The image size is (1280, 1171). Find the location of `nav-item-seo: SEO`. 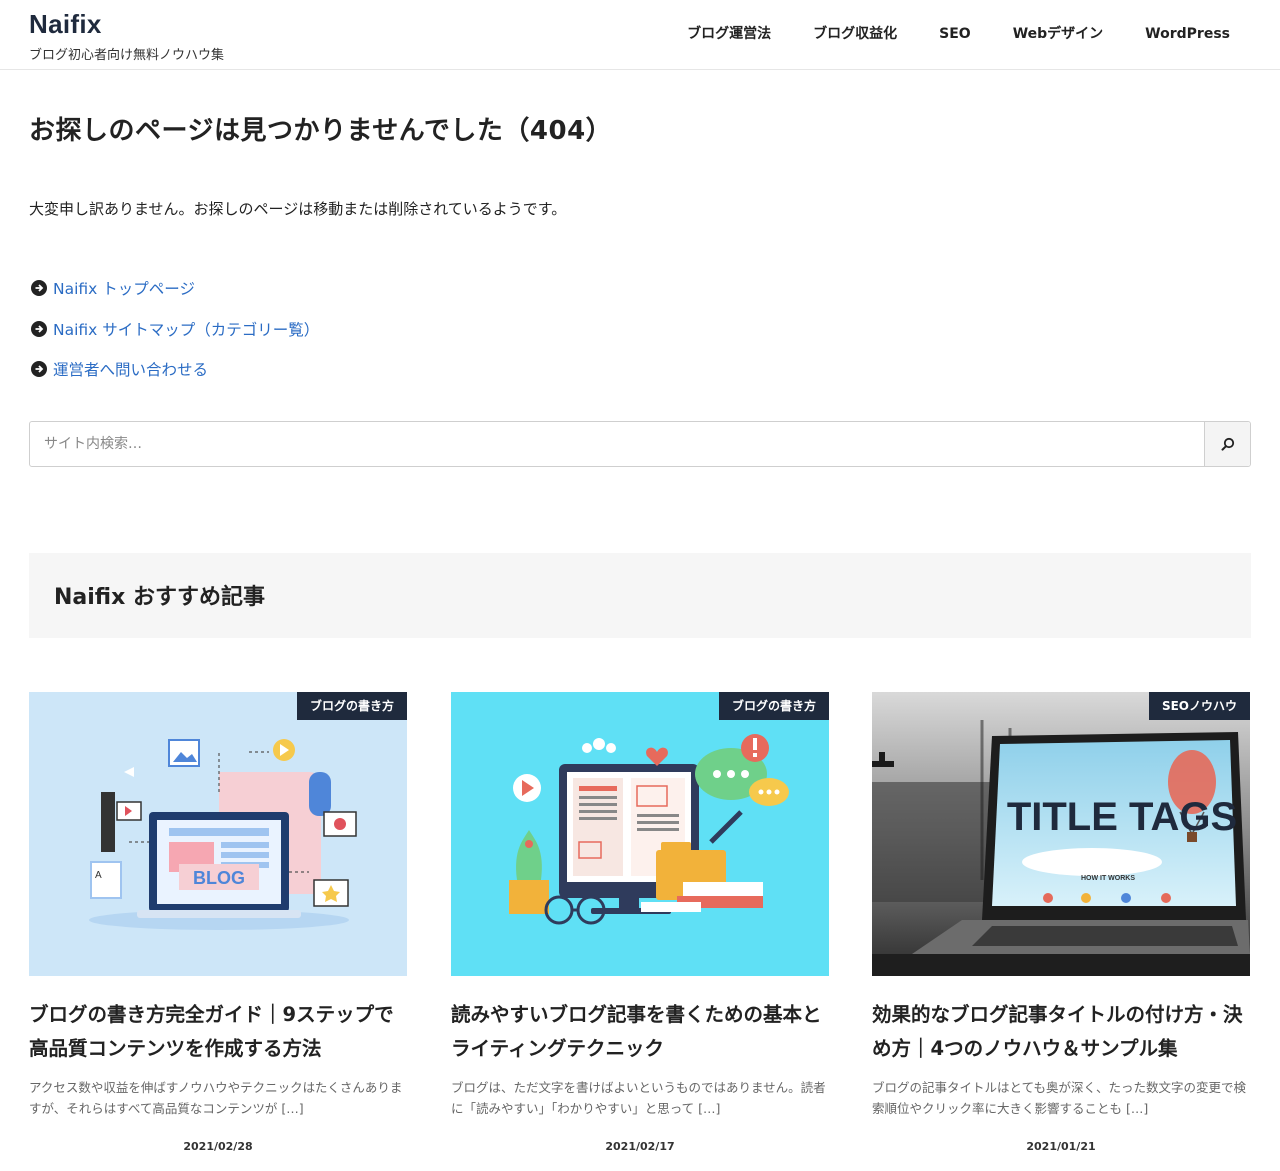

nav-item-seo: SEO is located at coordinates (955, 34).